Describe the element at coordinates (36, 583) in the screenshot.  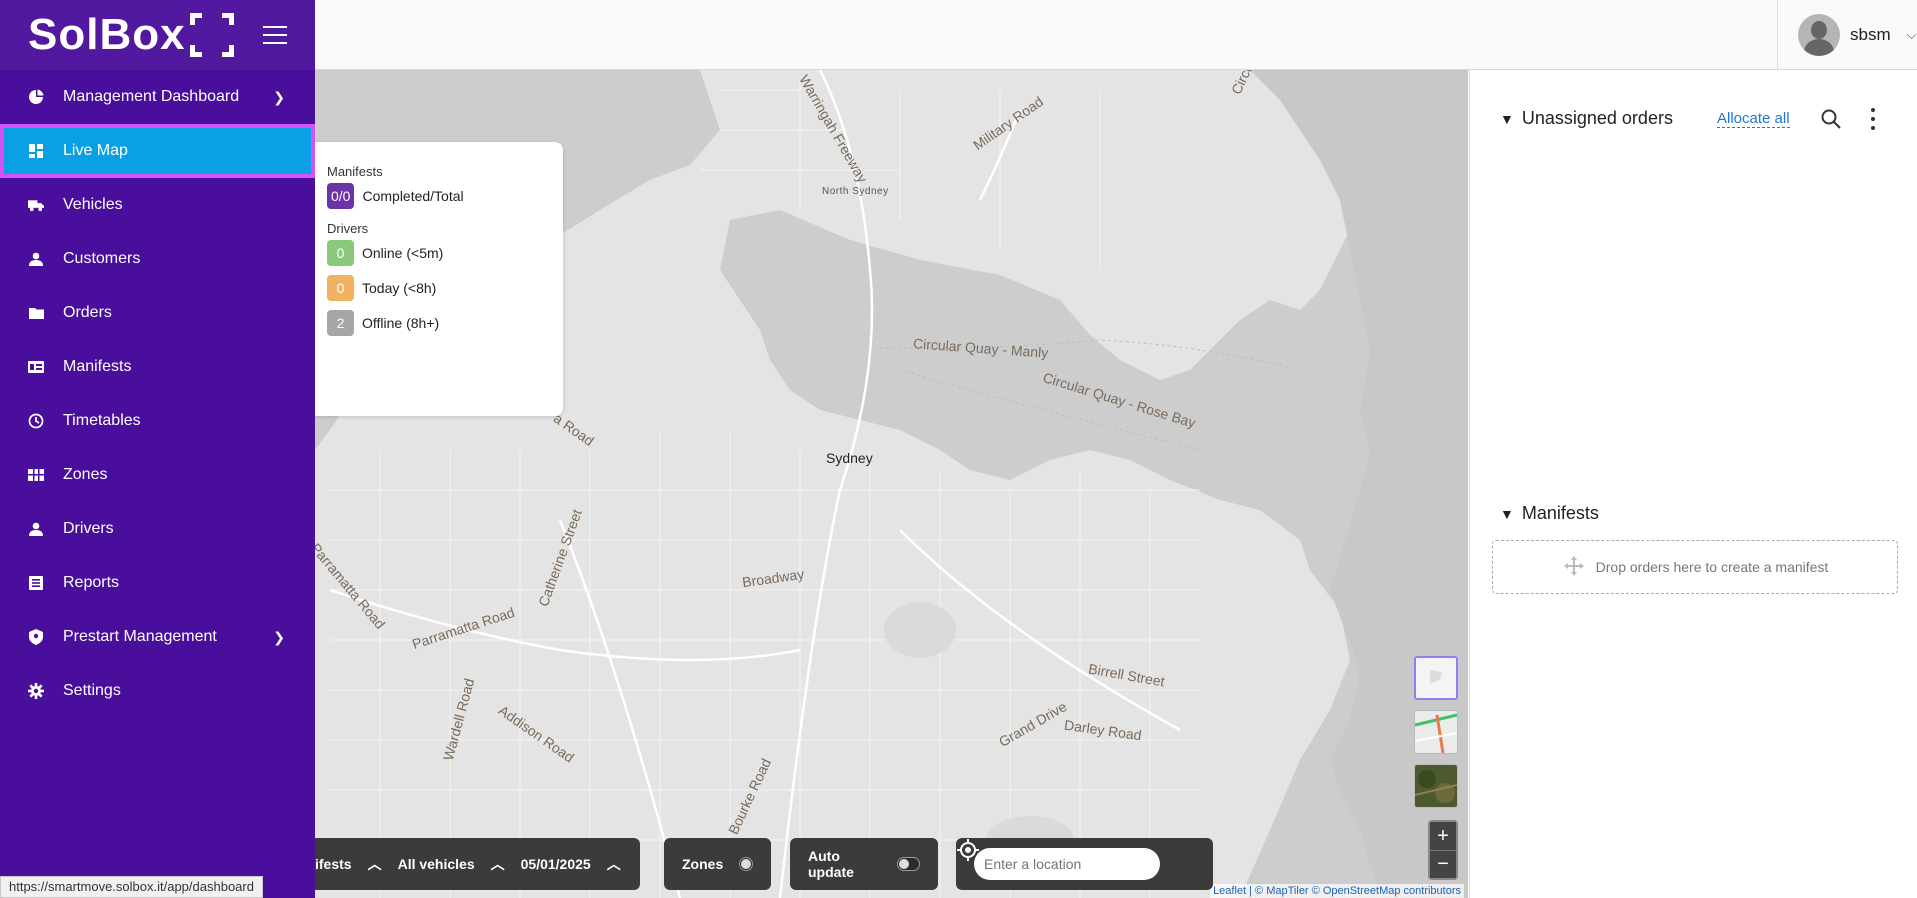
I see `report-icon` at that location.